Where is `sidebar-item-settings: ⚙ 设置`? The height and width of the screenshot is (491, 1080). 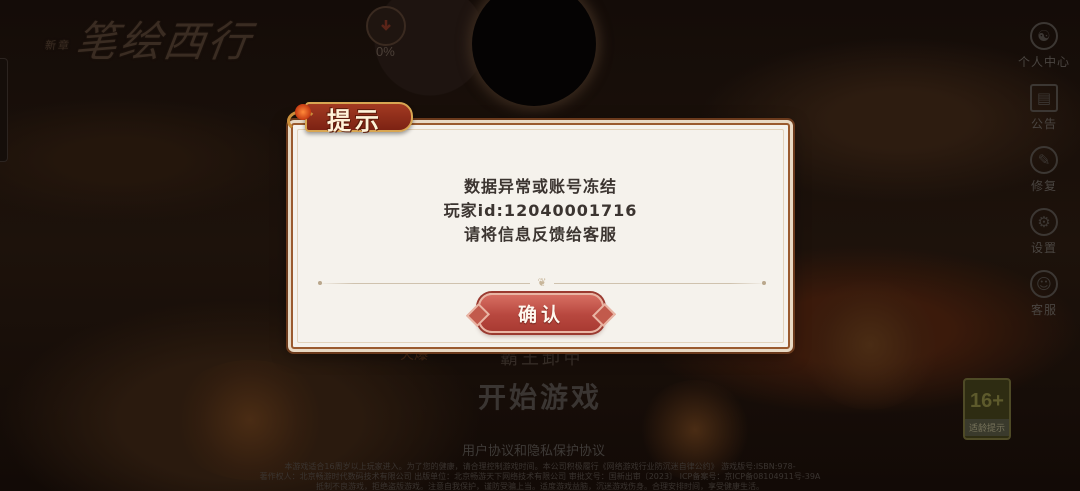
sidebar-item-settings: ⚙ 设置 is located at coordinates (1044, 239).